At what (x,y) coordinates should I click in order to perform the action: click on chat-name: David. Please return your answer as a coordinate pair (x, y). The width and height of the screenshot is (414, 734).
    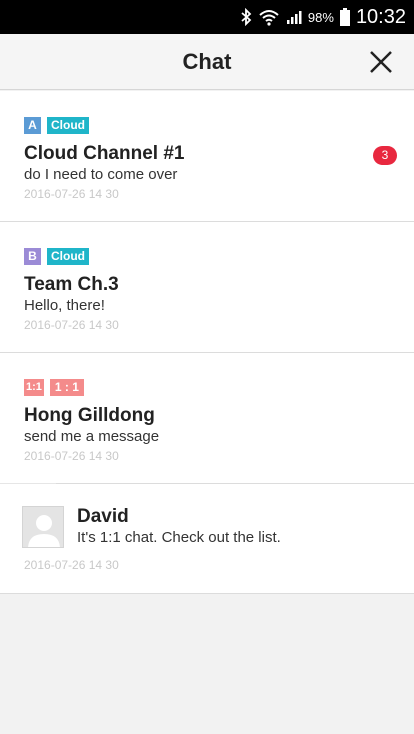
    Looking at the image, I should click on (103, 516).